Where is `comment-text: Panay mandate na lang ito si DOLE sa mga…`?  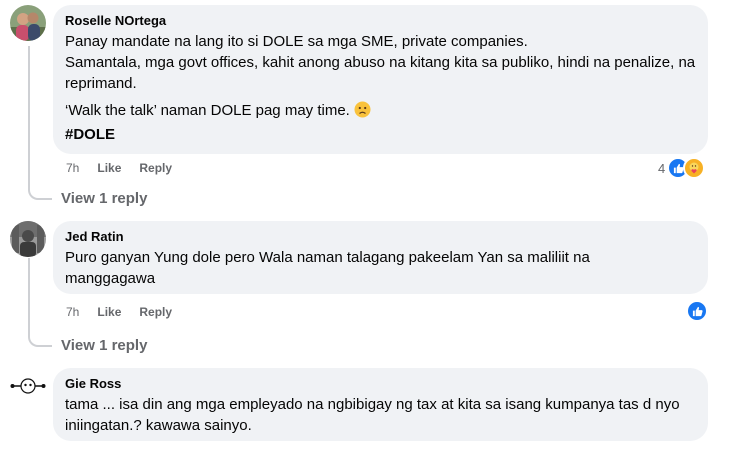
comment-text: Panay mandate na lang ito si DOLE sa mga… is located at coordinates (380, 62).